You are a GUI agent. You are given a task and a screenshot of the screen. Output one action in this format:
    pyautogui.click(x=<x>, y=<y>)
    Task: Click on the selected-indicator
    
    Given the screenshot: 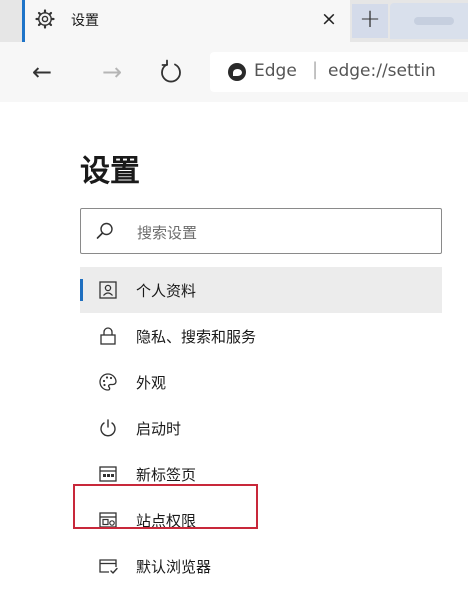 What is the action you would take?
    pyautogui.click(x=81, y=290)
    